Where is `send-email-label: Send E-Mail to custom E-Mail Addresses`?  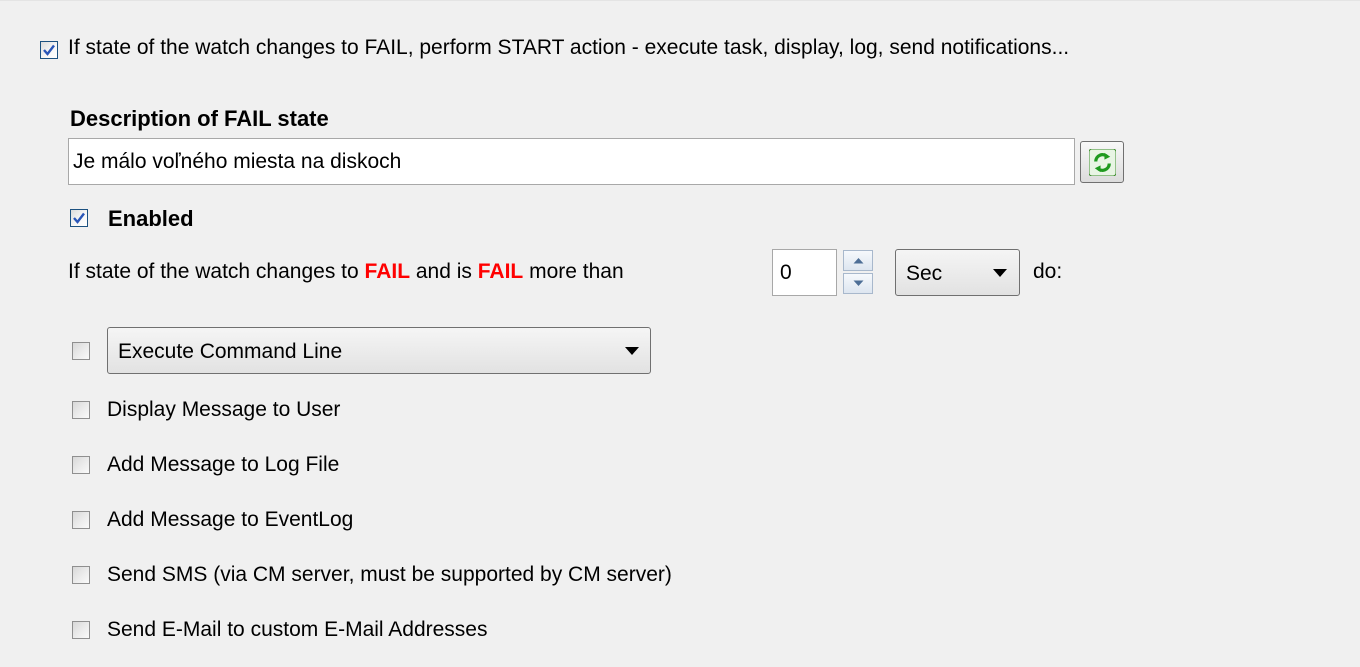 send-email-label: Send E-Mail to custom E-Mail Addresses is located at coordinates (297, 629).